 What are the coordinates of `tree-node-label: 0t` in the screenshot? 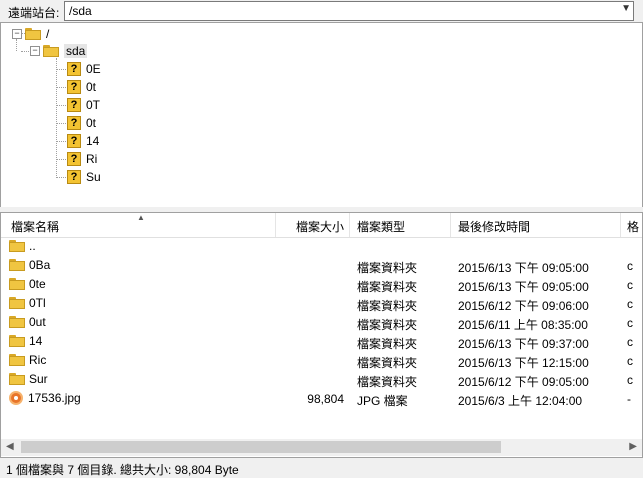 It's located at (91, 123).